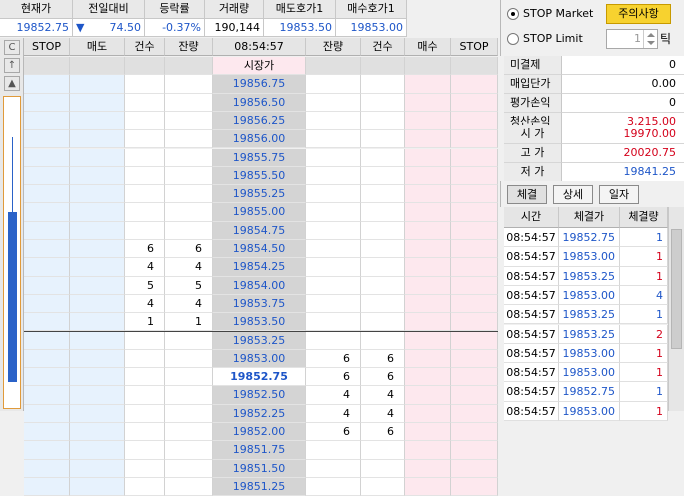 This screenshot has width=684, height=496. Describe the element at coordinates (513, 39) in the screenshot. I see `stop-limit-radio` at that location.